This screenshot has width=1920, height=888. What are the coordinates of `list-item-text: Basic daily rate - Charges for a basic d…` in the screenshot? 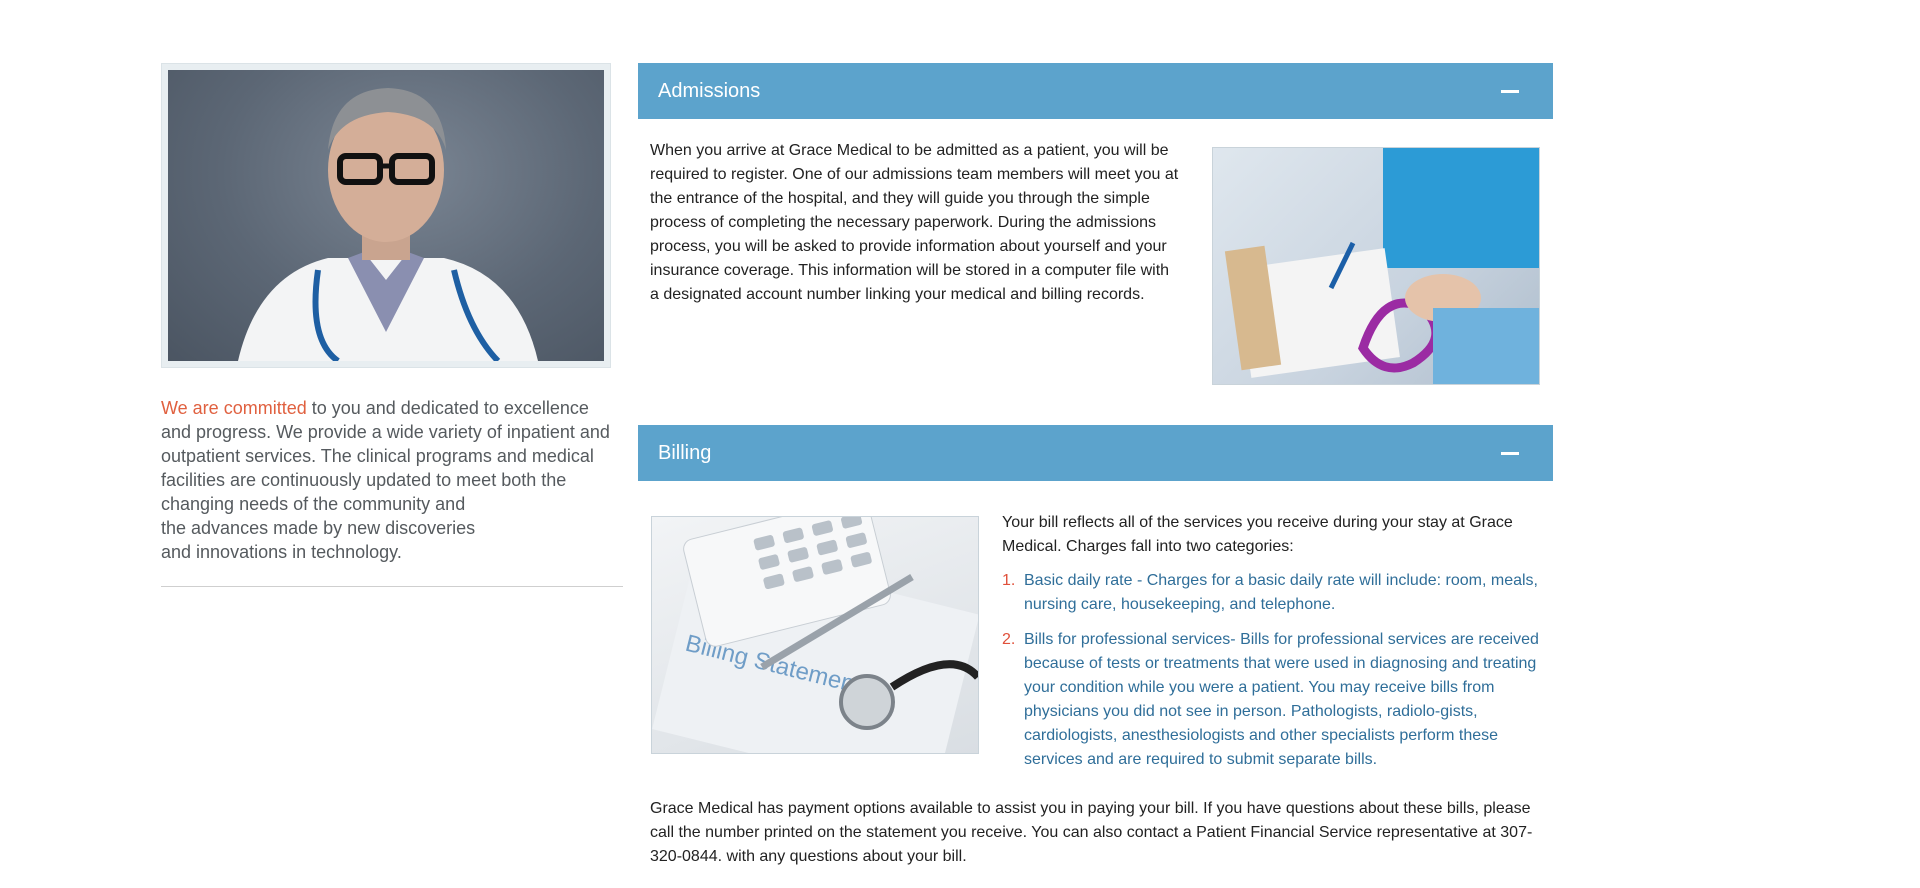 It's located at (1281, 592).